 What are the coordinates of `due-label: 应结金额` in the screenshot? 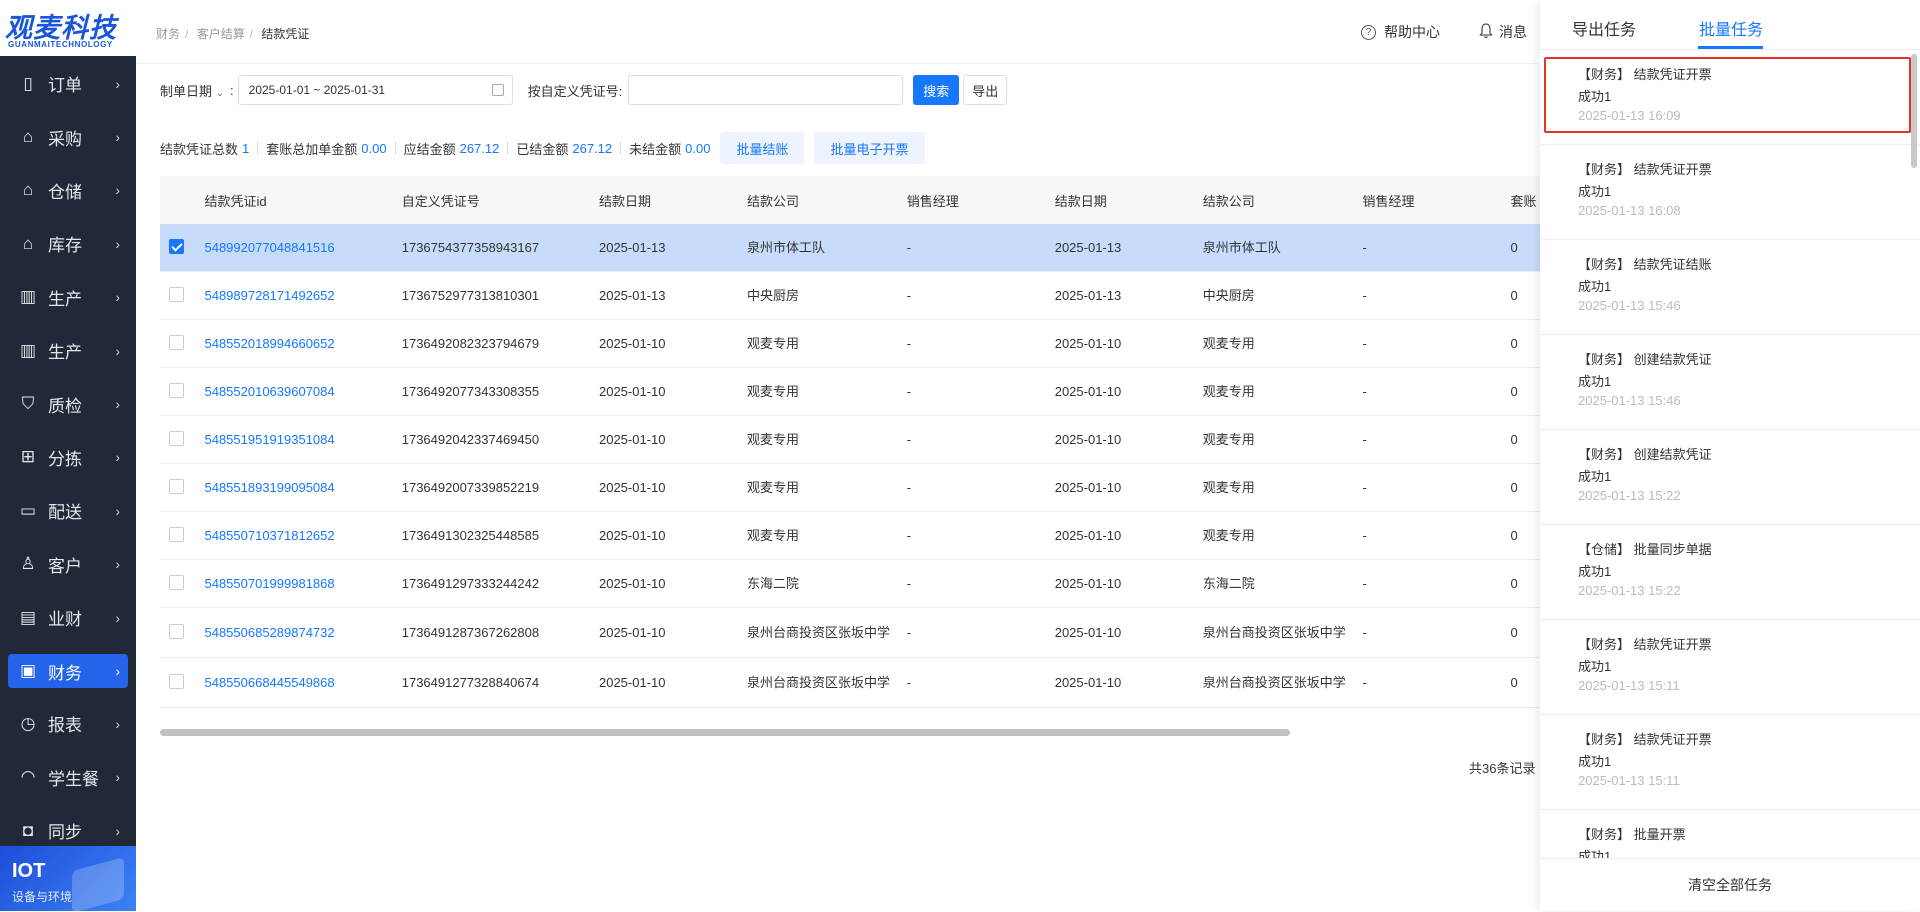 It's located at (429, 149).